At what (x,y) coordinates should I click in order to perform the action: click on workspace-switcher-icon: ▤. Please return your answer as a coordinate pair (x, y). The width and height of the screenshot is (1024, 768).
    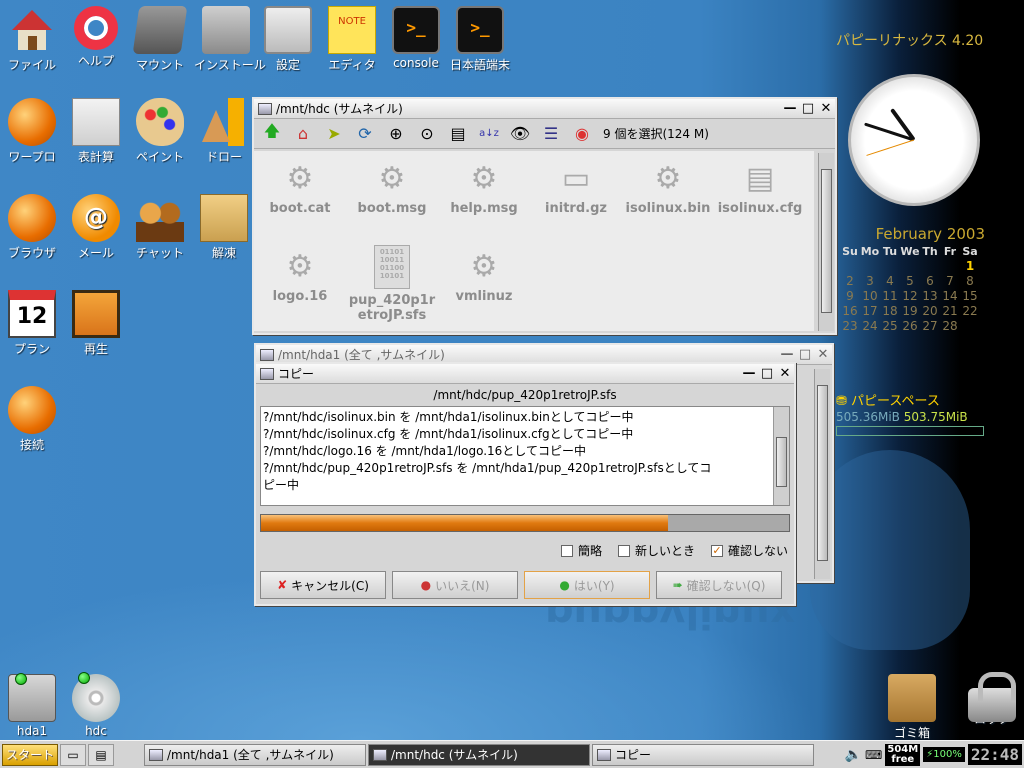
    Looking at the image, I should click on (101, 754).